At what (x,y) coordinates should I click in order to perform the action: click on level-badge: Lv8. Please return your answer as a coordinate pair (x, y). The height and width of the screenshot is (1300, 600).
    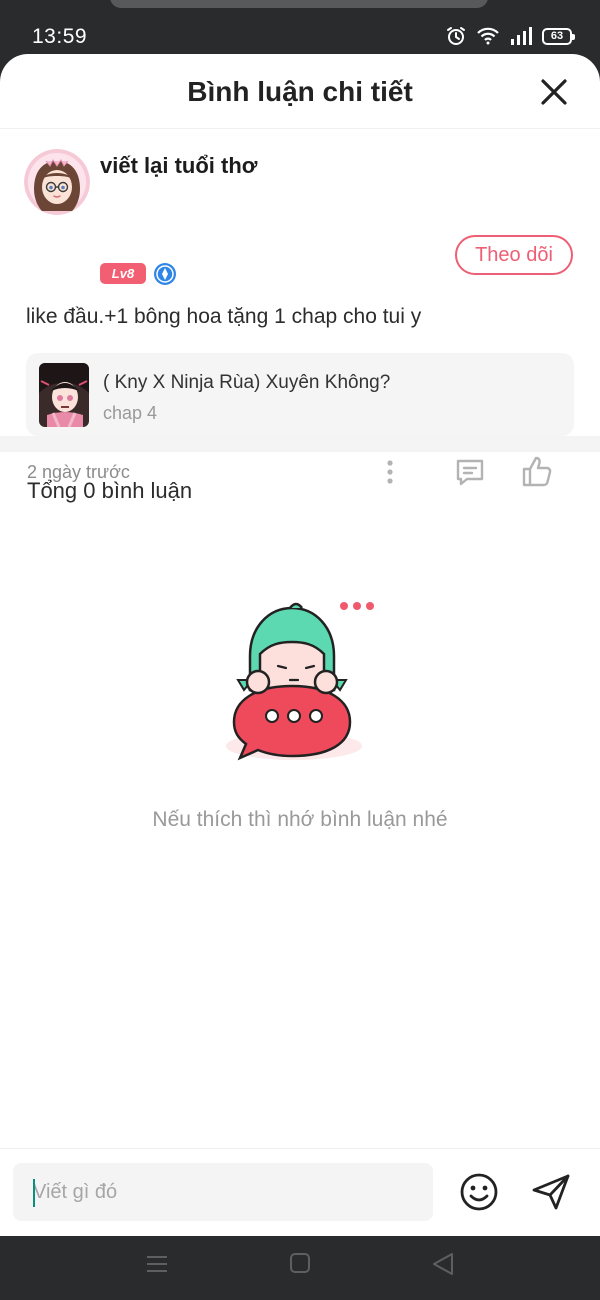
    Looking at the image, I should click on (123, 273).